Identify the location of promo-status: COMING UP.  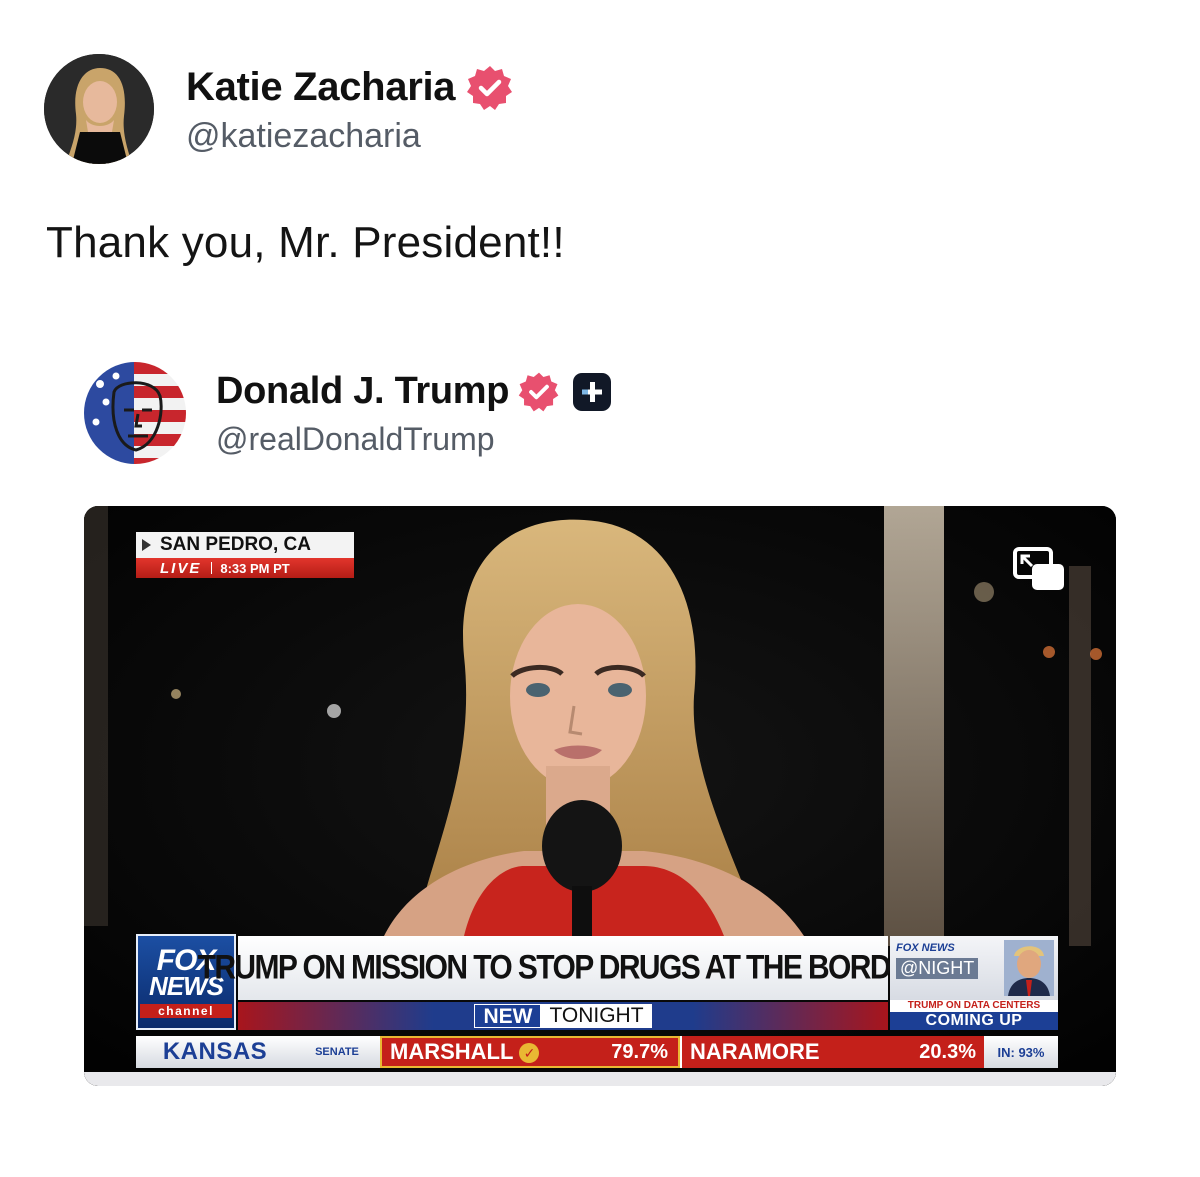
(974, 1020).